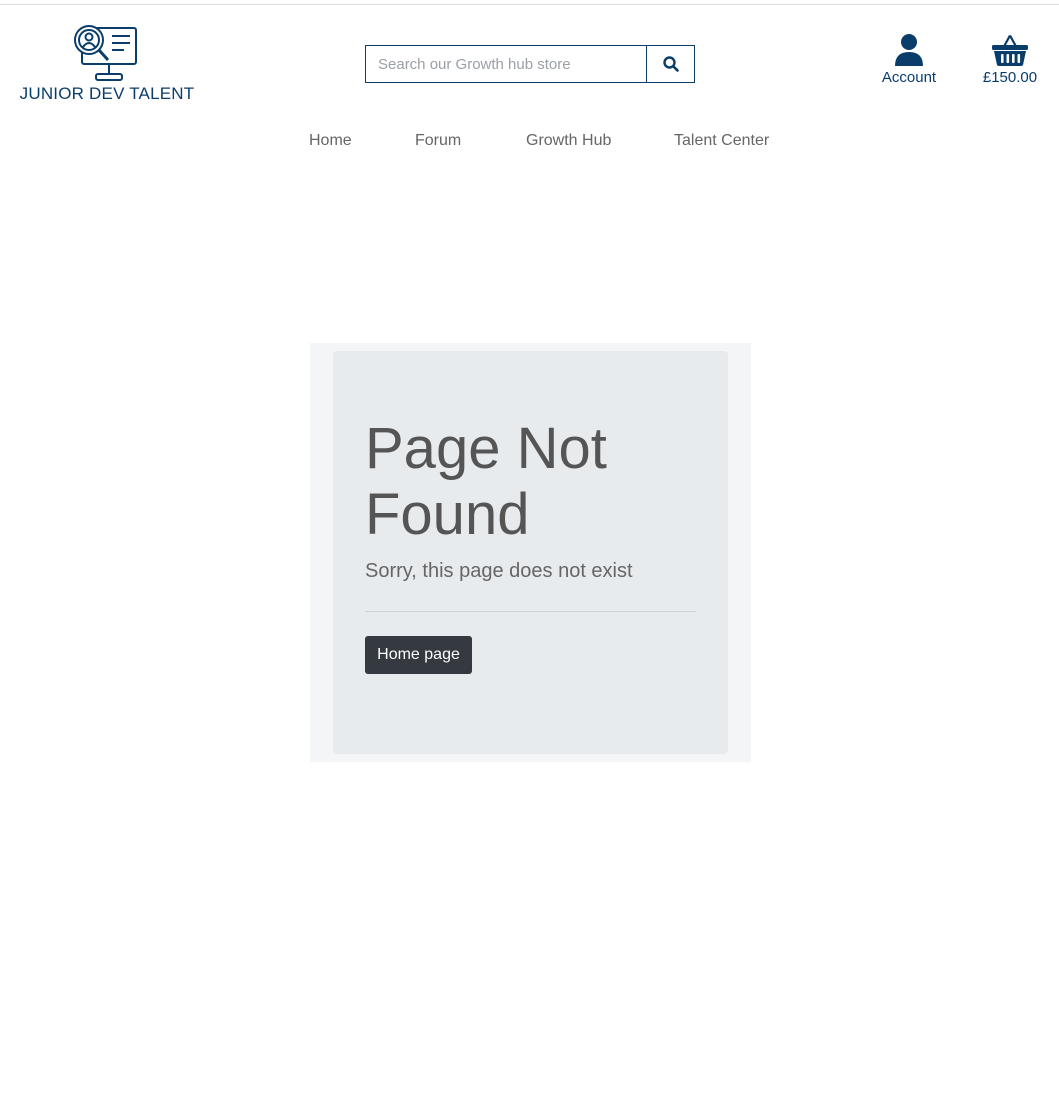 This screenshot has width=1059, height=1107. I want to click on nav-item-home: Home, so click(330, 141).